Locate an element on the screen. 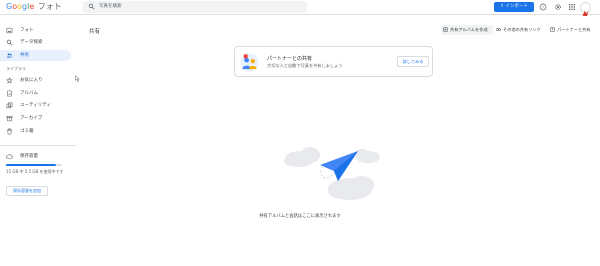 This screenshot has width=600, height=266. create-shared-album-button: 共有アルバムを作成 is located at coordinates (467, 30).